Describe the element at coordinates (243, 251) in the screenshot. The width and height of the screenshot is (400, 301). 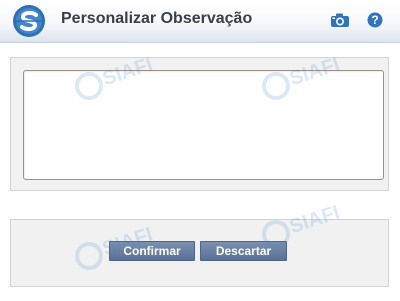
I see `discard-button: Descartar` at that location.